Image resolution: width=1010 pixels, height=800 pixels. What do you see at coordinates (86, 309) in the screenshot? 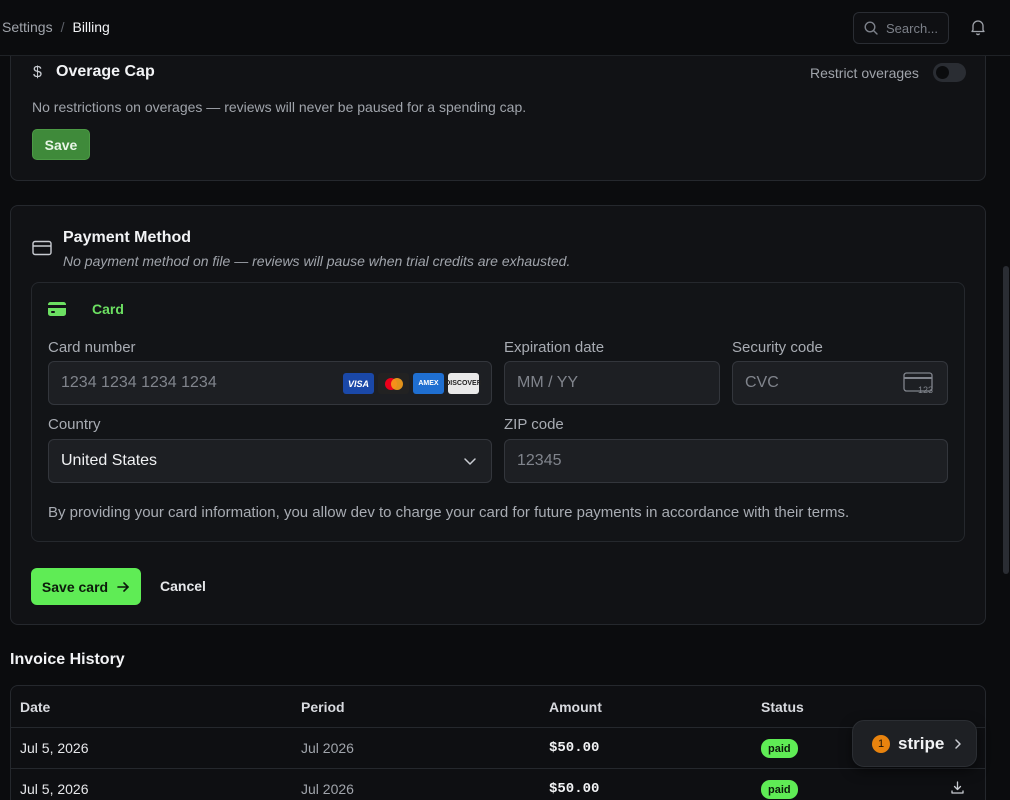
I see `tab-card: Card` at bounding box center [86, 309].